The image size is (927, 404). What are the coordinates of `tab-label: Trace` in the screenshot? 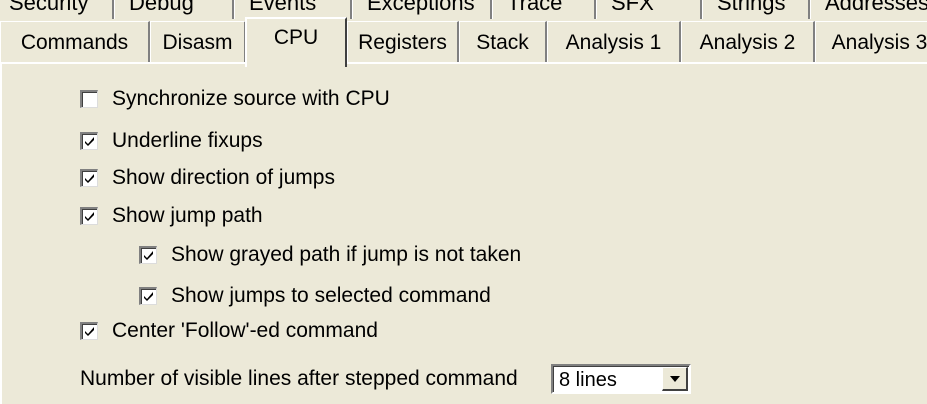 It's located at (535, 7).